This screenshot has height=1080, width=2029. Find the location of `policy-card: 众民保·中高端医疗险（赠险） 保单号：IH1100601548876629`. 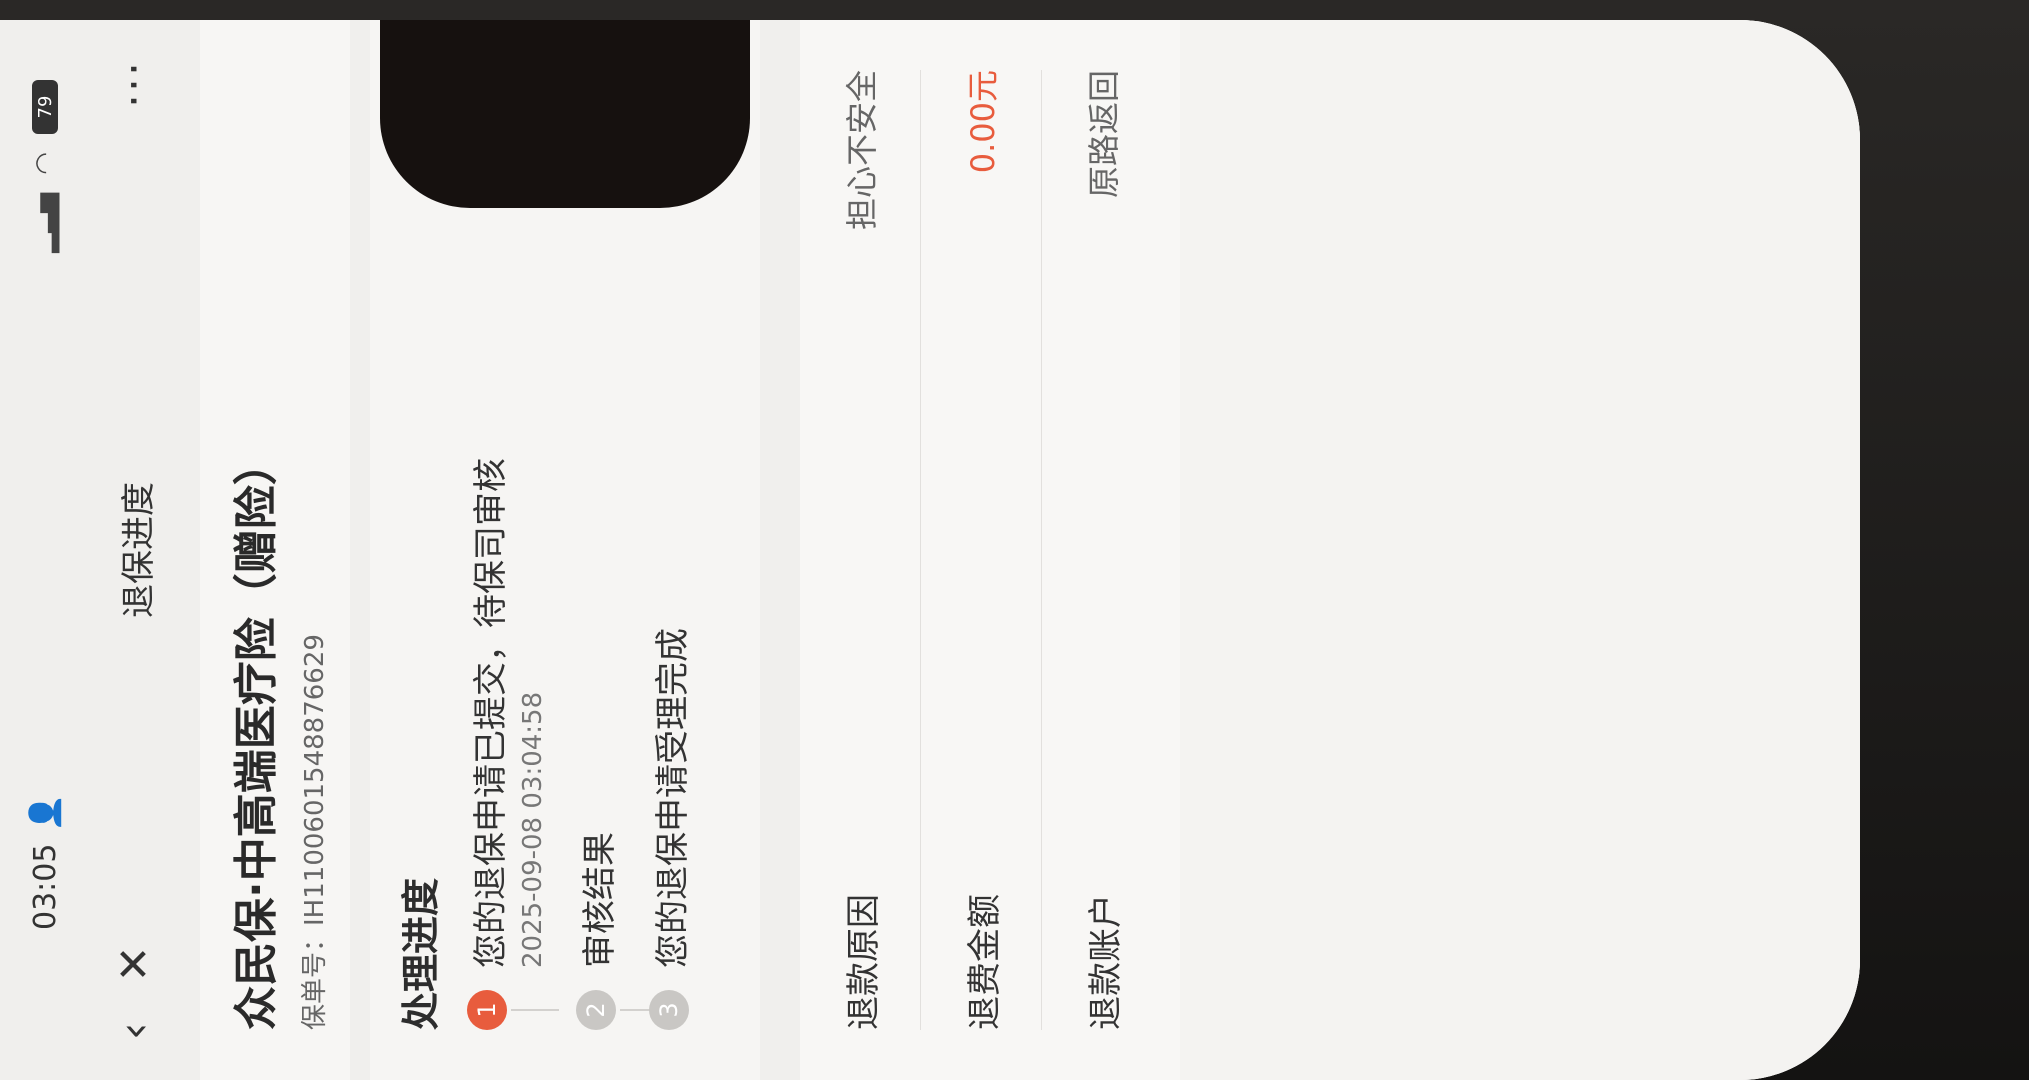

policy-card: 众民保·中高端医疗险（赠险） 保单号：IH1100601548876629 is located at coordinates (275, 550).